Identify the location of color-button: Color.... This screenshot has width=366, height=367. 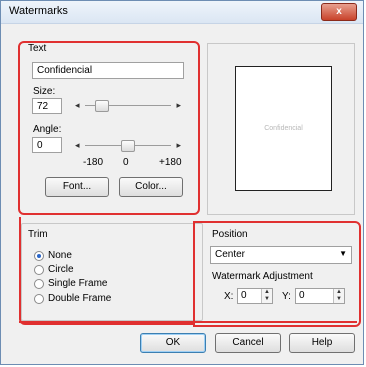
(151, 187).